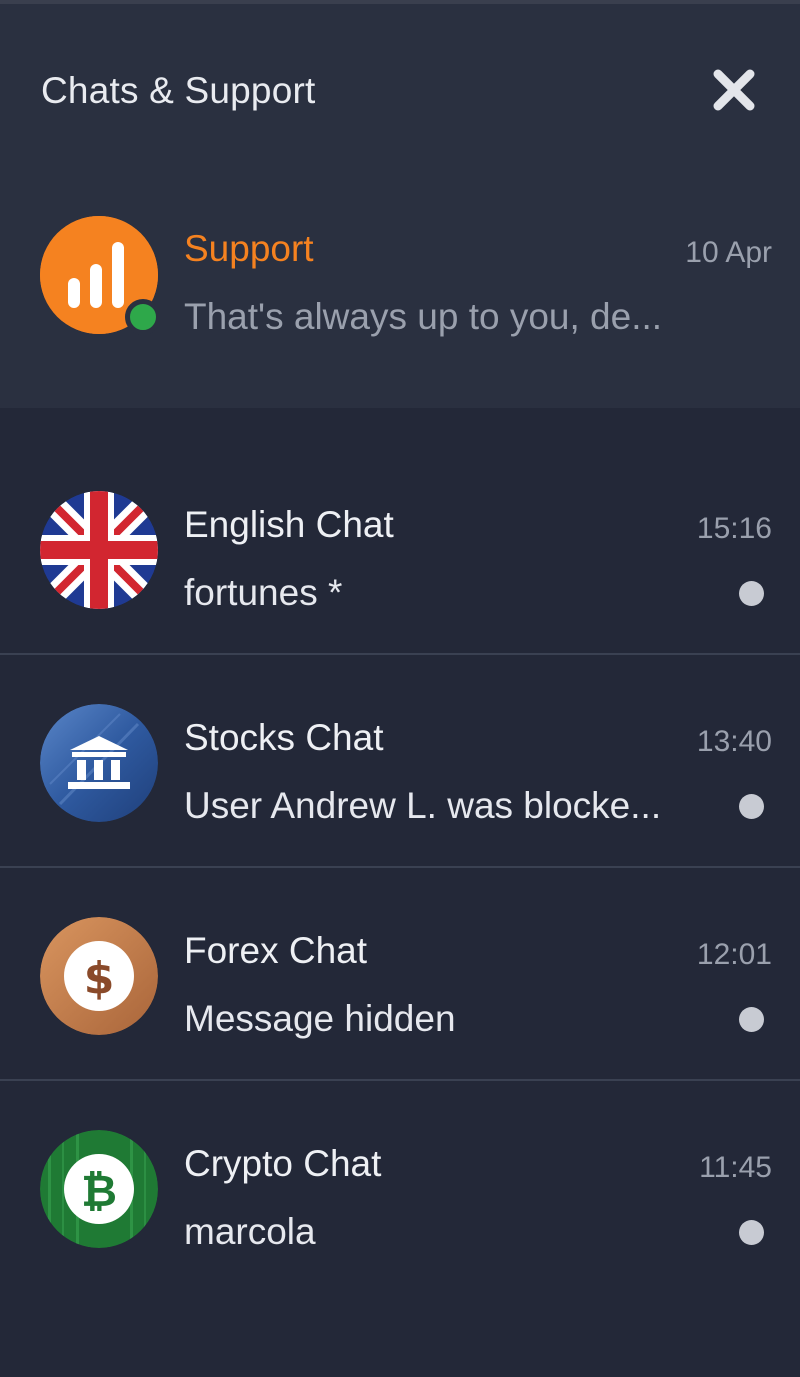  I want to click on chat-preview: Message hidden, so click(320, 1018).